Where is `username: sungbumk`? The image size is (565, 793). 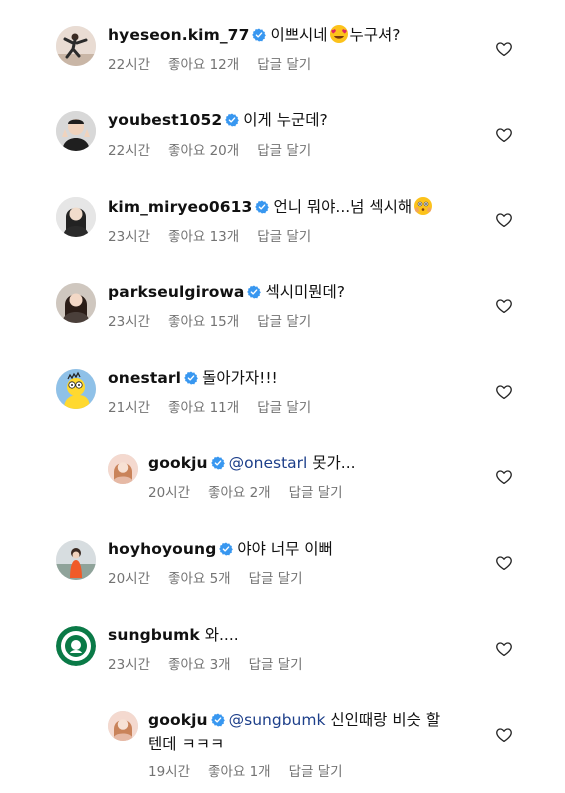
username: sungbumk is located at coordinates (154, 635).